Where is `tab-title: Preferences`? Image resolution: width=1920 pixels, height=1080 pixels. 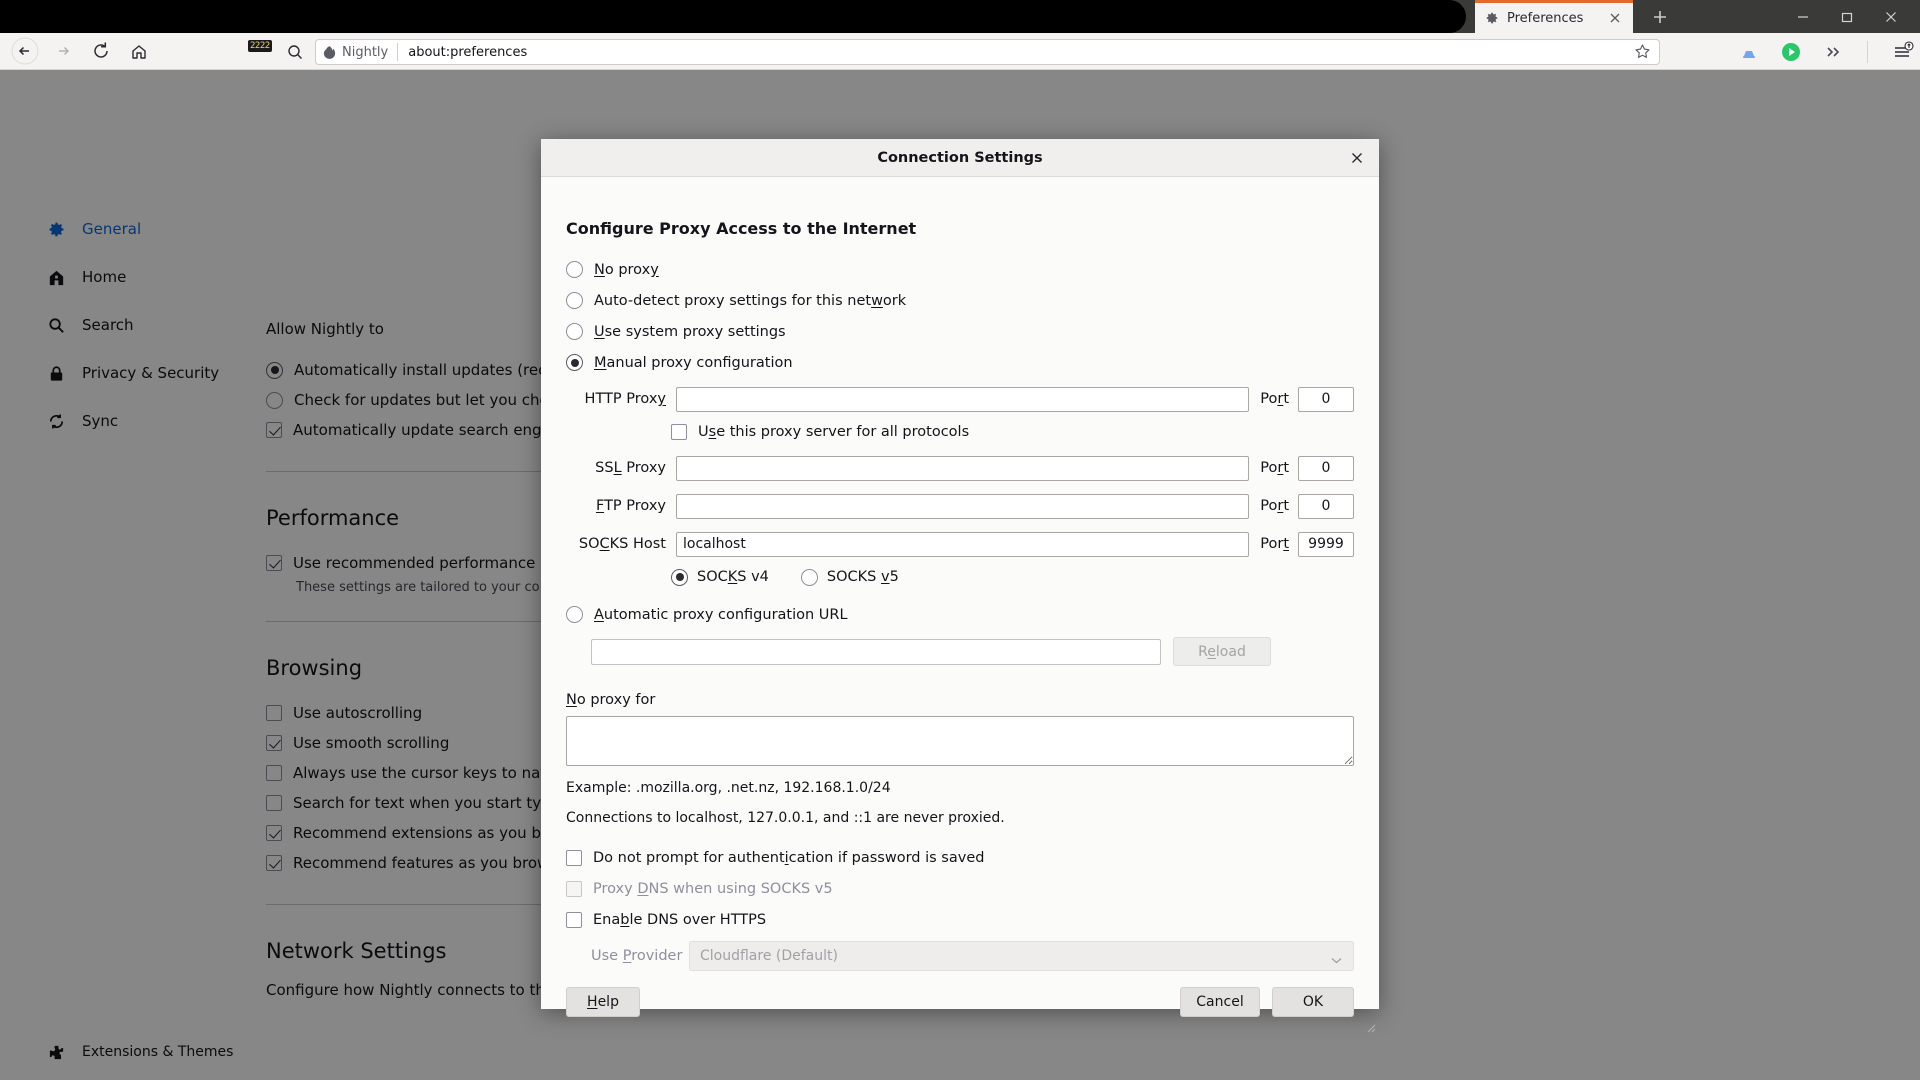 tab-title: Preferences is located at coordinates (1545, 18).